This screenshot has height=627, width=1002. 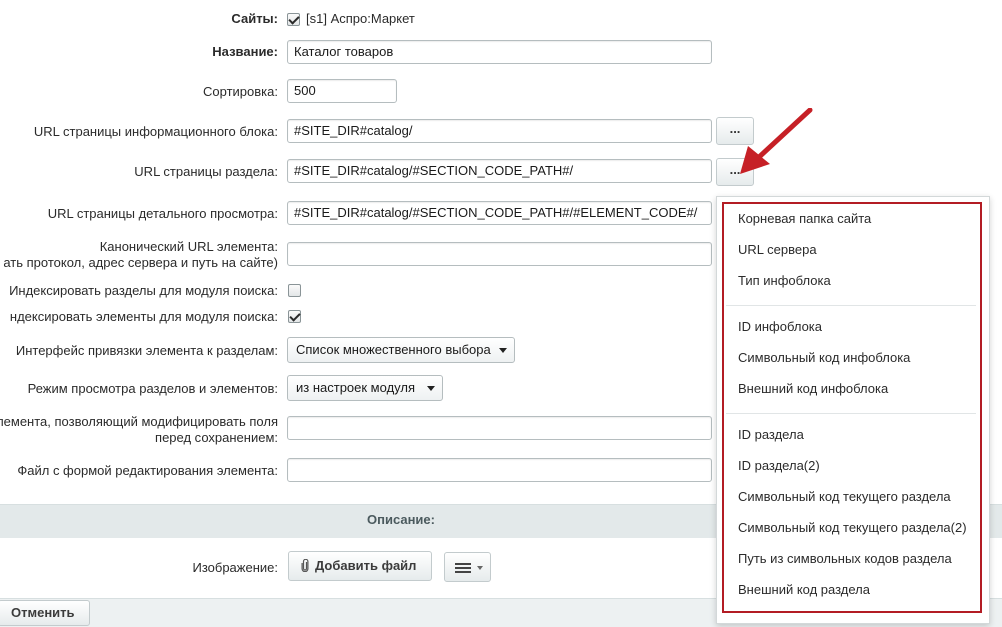 I want to click on section-url-input: #SITE_DIR#catalog/#SECTION_CODE_PATH#/, so click(x=499, y=171).